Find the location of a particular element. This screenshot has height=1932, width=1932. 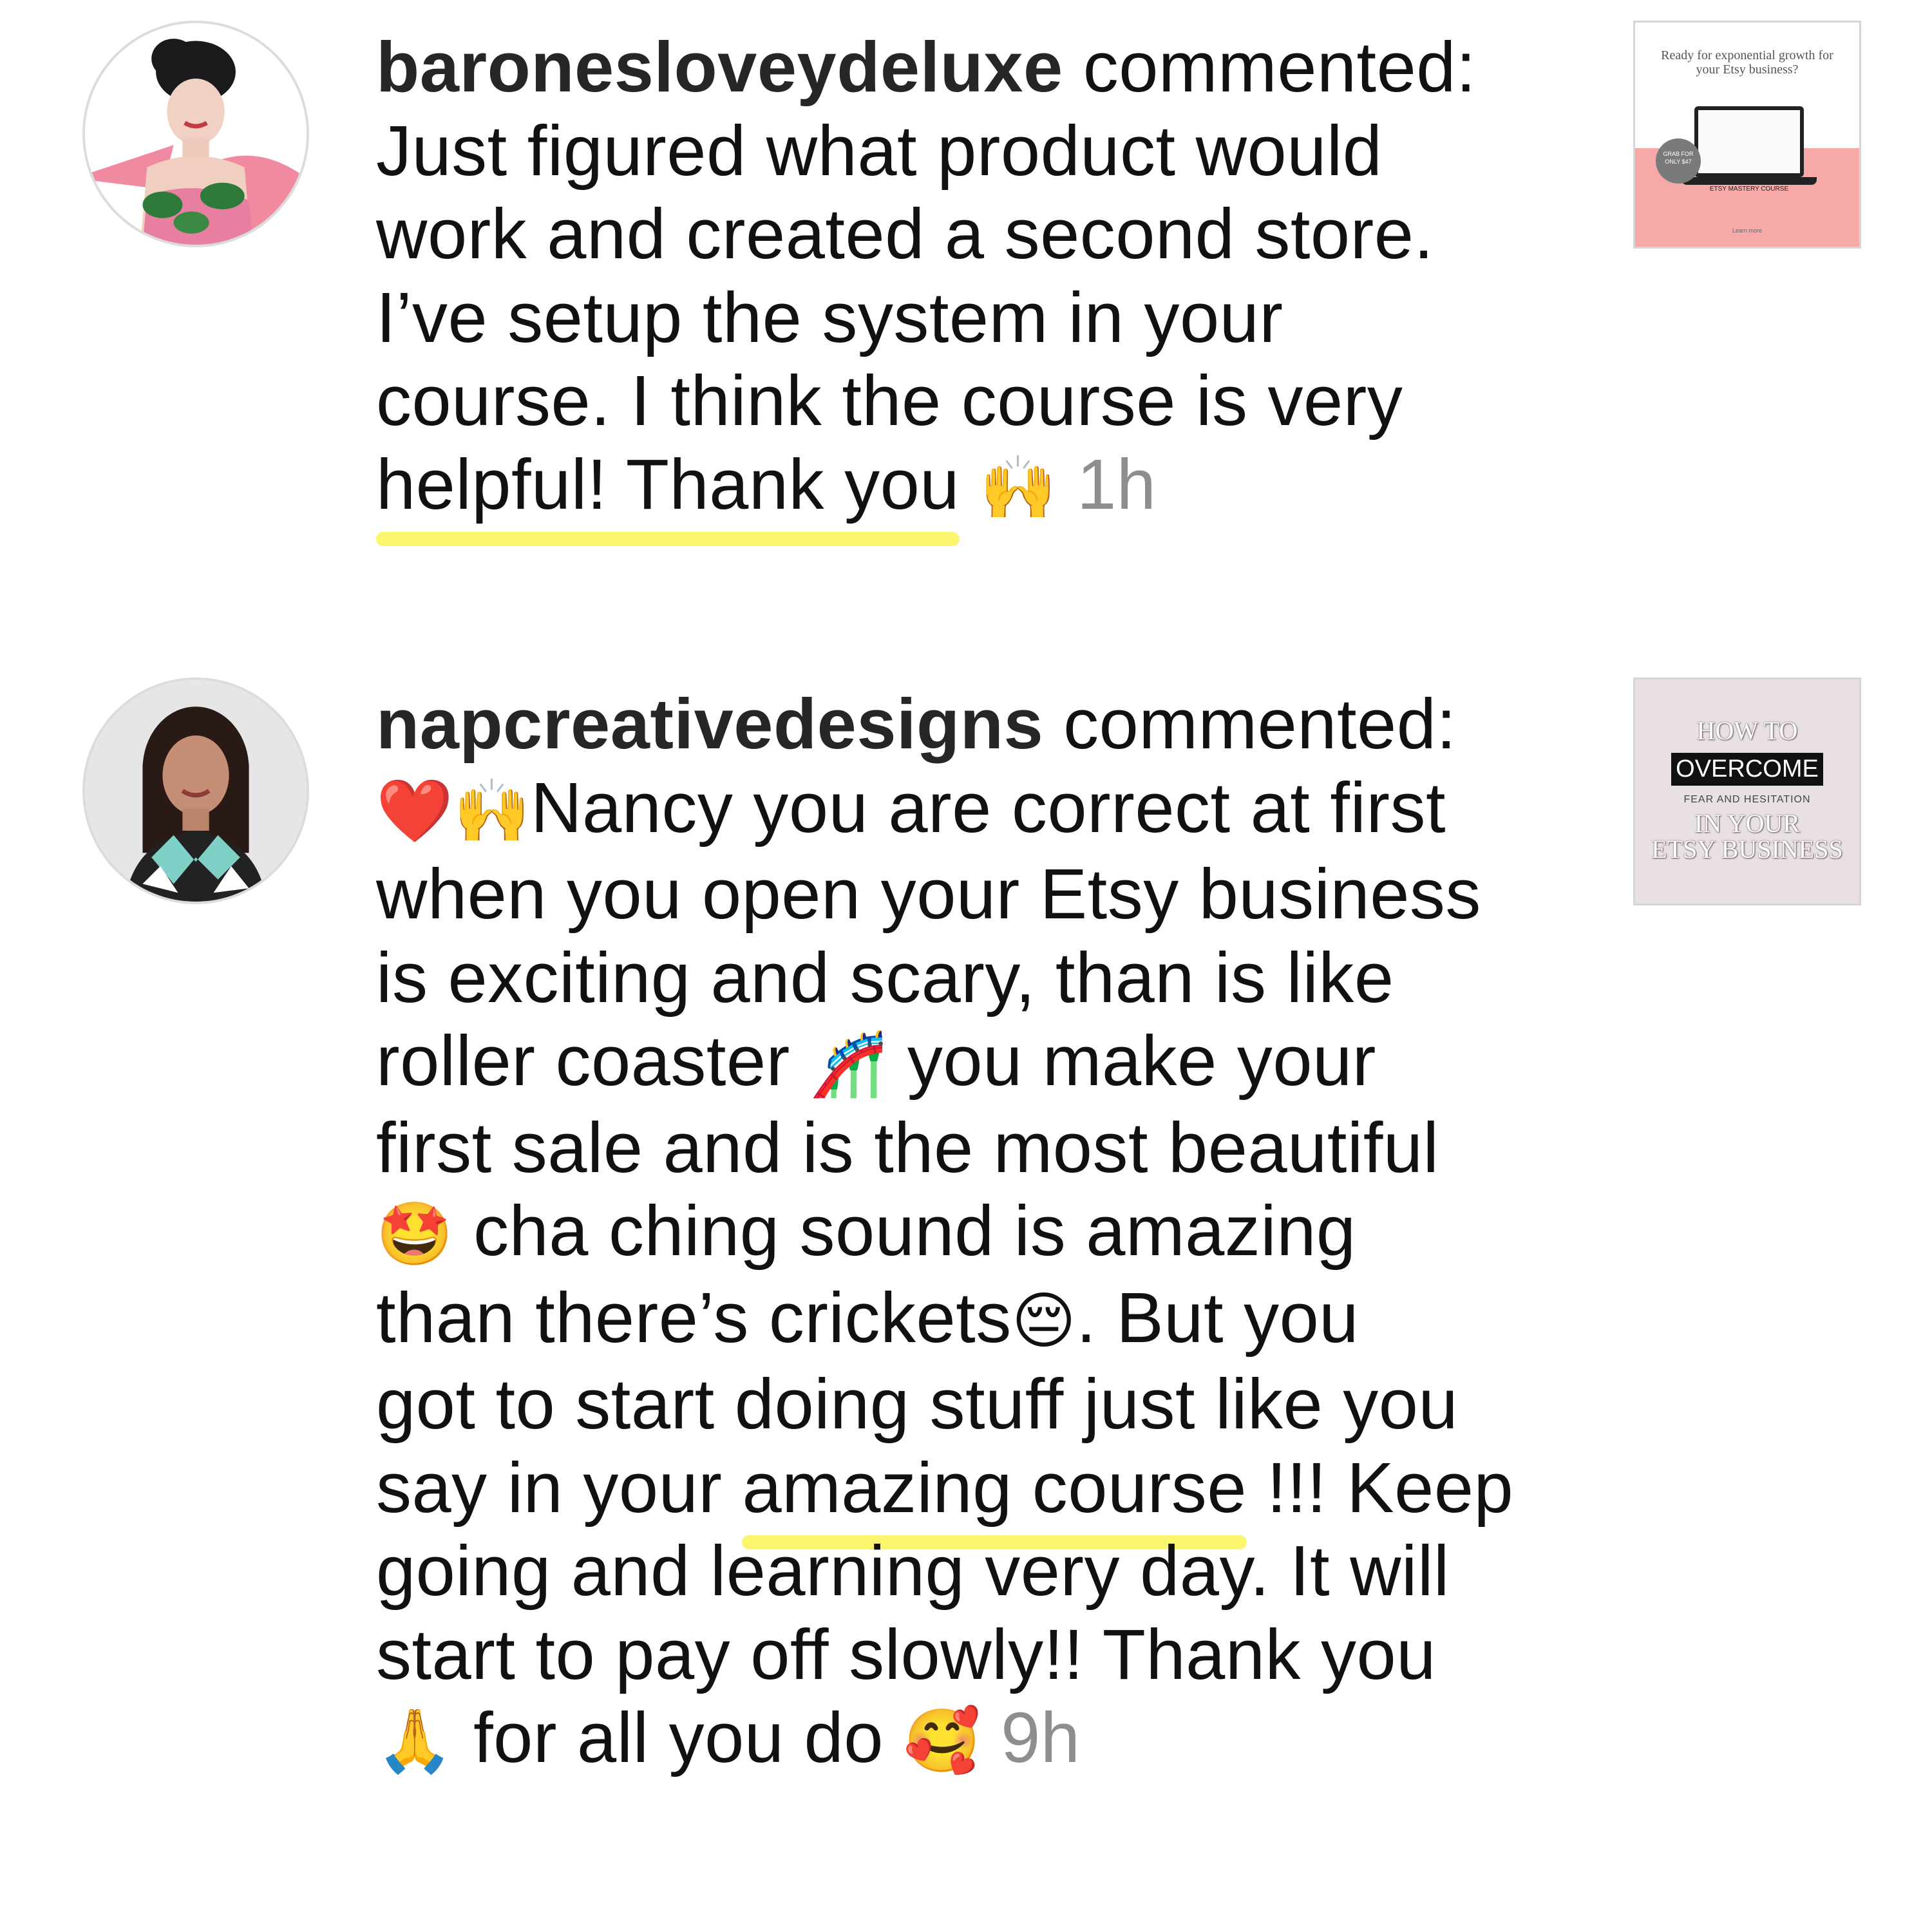

username-link: napcreativedesigns is located at coordinates (710, 724).